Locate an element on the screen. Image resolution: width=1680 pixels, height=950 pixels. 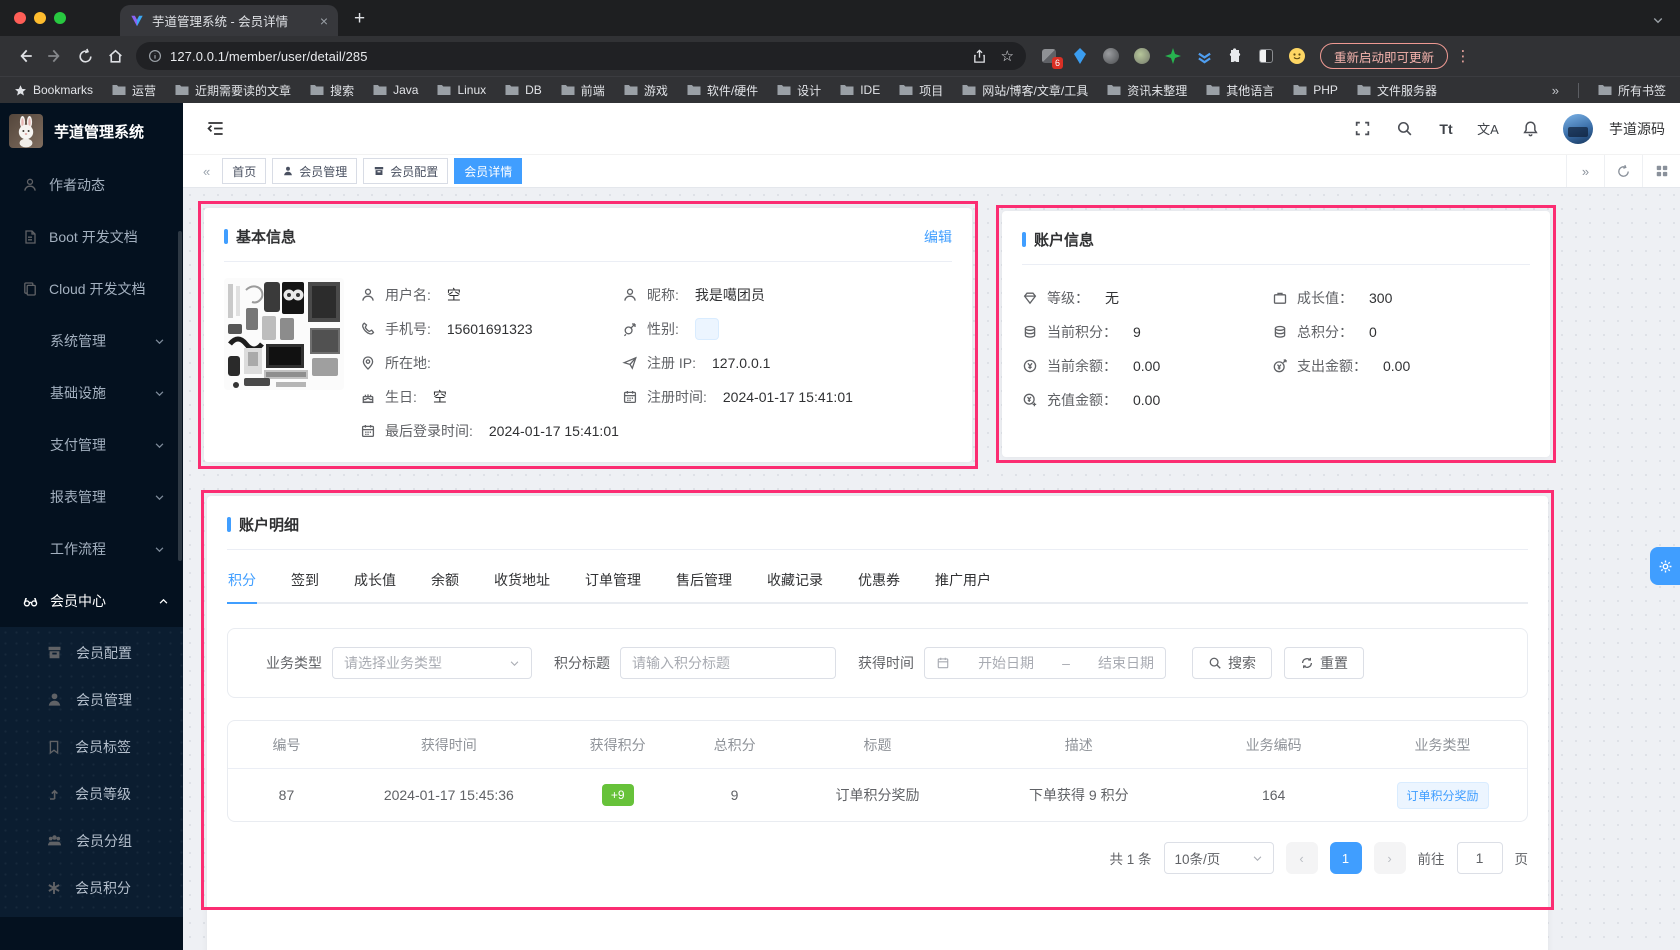
tags-scroll-right-icon: » is located at coordinates (1585, 171).